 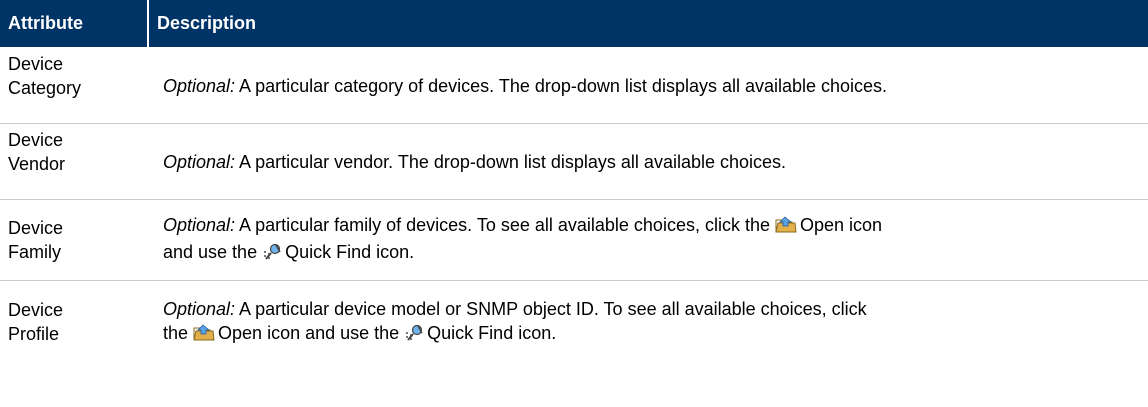 I want to click on attribute-name: Device Vendor, so click(x=73, y=162).